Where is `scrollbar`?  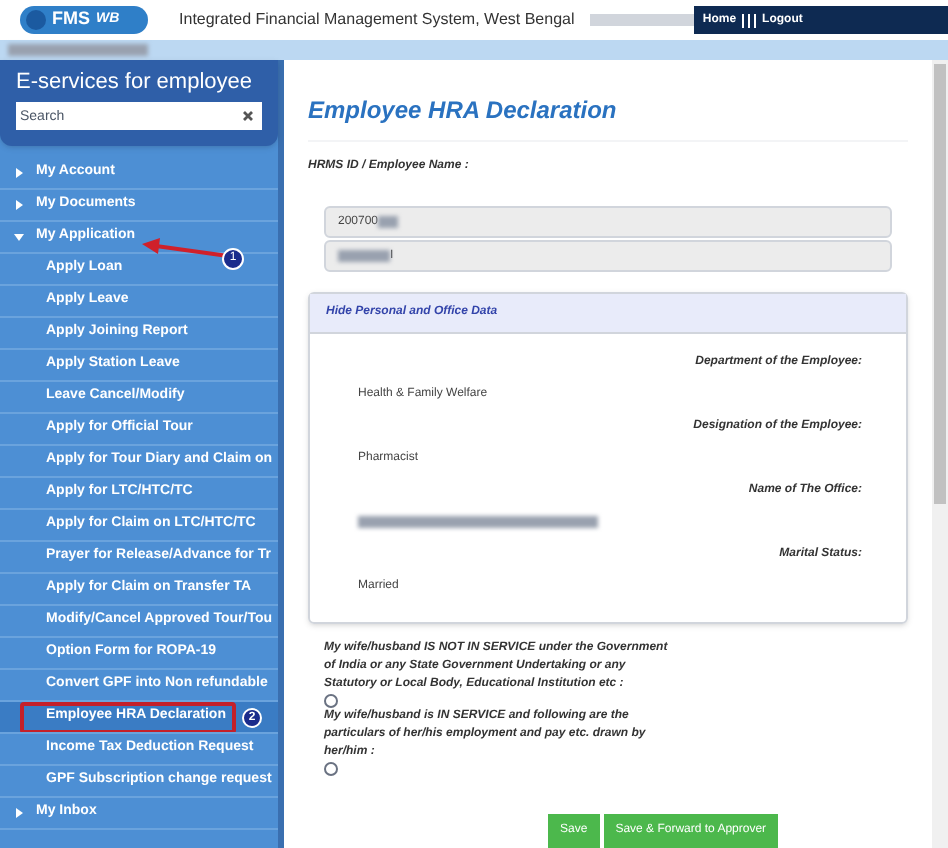 scrollbar is located at coordinates (940, 454).